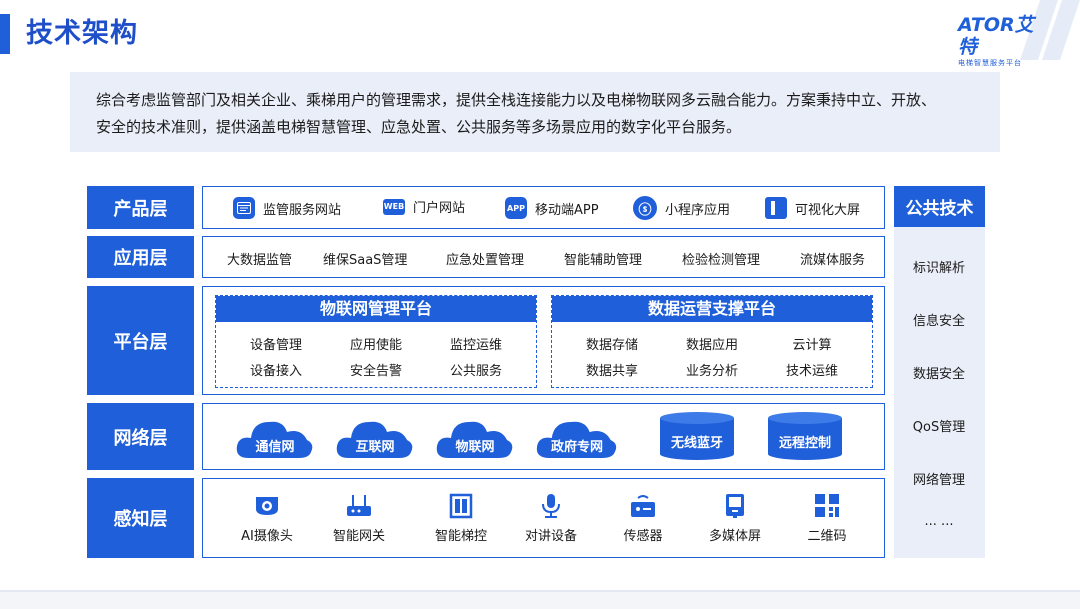 This screenshot has width=1080, height=609. Describe the element at coordinates (643, 506) in the screenshot. I see `sensor-icon` at that location.